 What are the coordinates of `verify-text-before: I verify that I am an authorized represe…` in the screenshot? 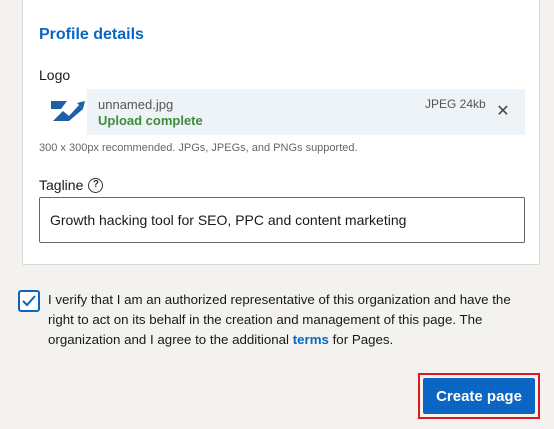 It's located at (279, 319).